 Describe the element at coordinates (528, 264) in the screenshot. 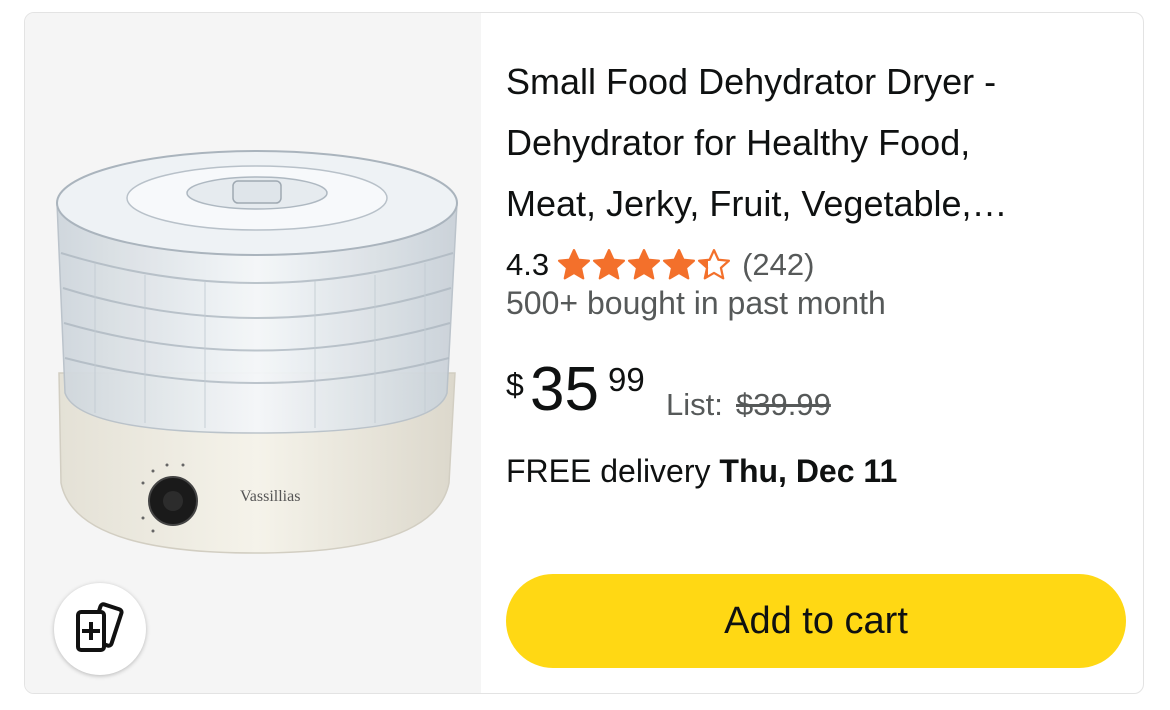

I see `rating-value: 4.3` at that location.